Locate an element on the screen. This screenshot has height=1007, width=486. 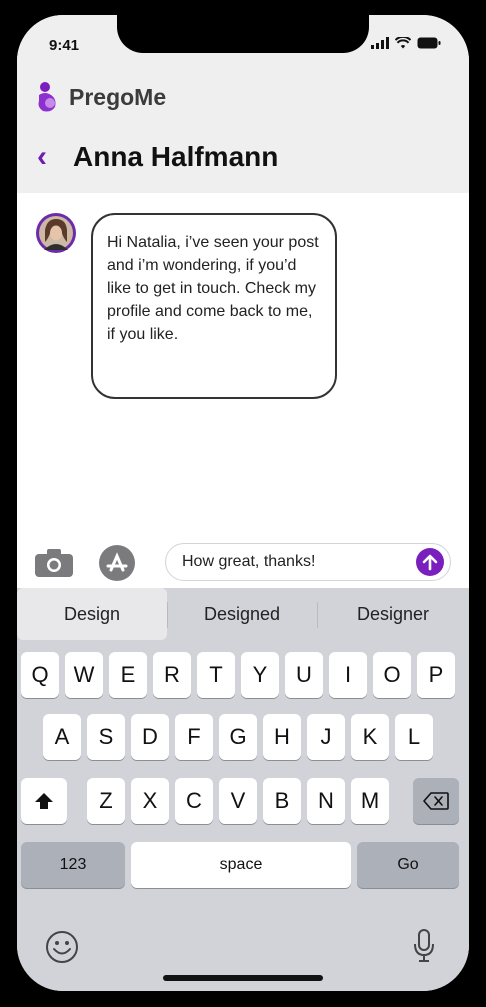
system-icons is located at coordinates (406, 43).